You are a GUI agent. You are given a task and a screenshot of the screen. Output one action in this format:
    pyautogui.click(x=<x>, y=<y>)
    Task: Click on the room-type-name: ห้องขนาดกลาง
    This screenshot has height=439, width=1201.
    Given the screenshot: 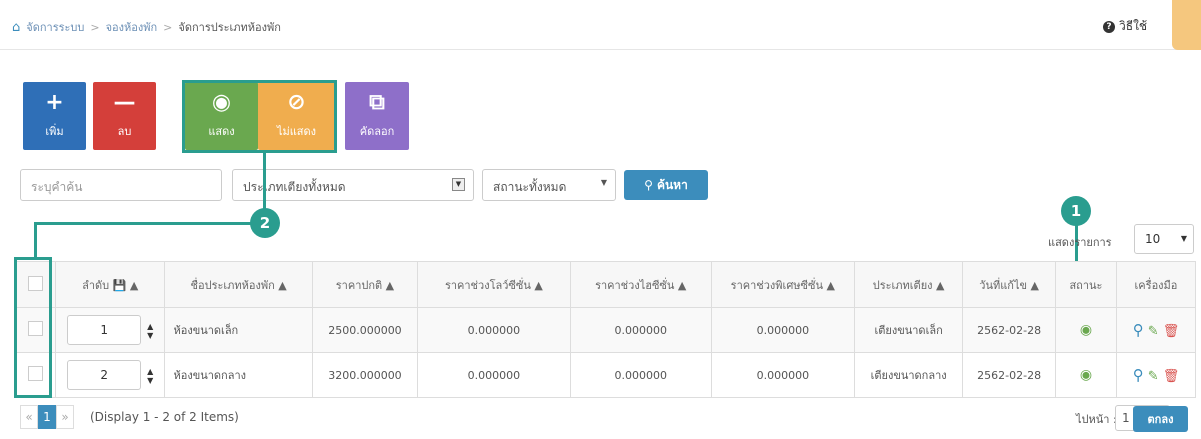 What is the action you would take?
    pyautogui.click(x=238, y=375)
    